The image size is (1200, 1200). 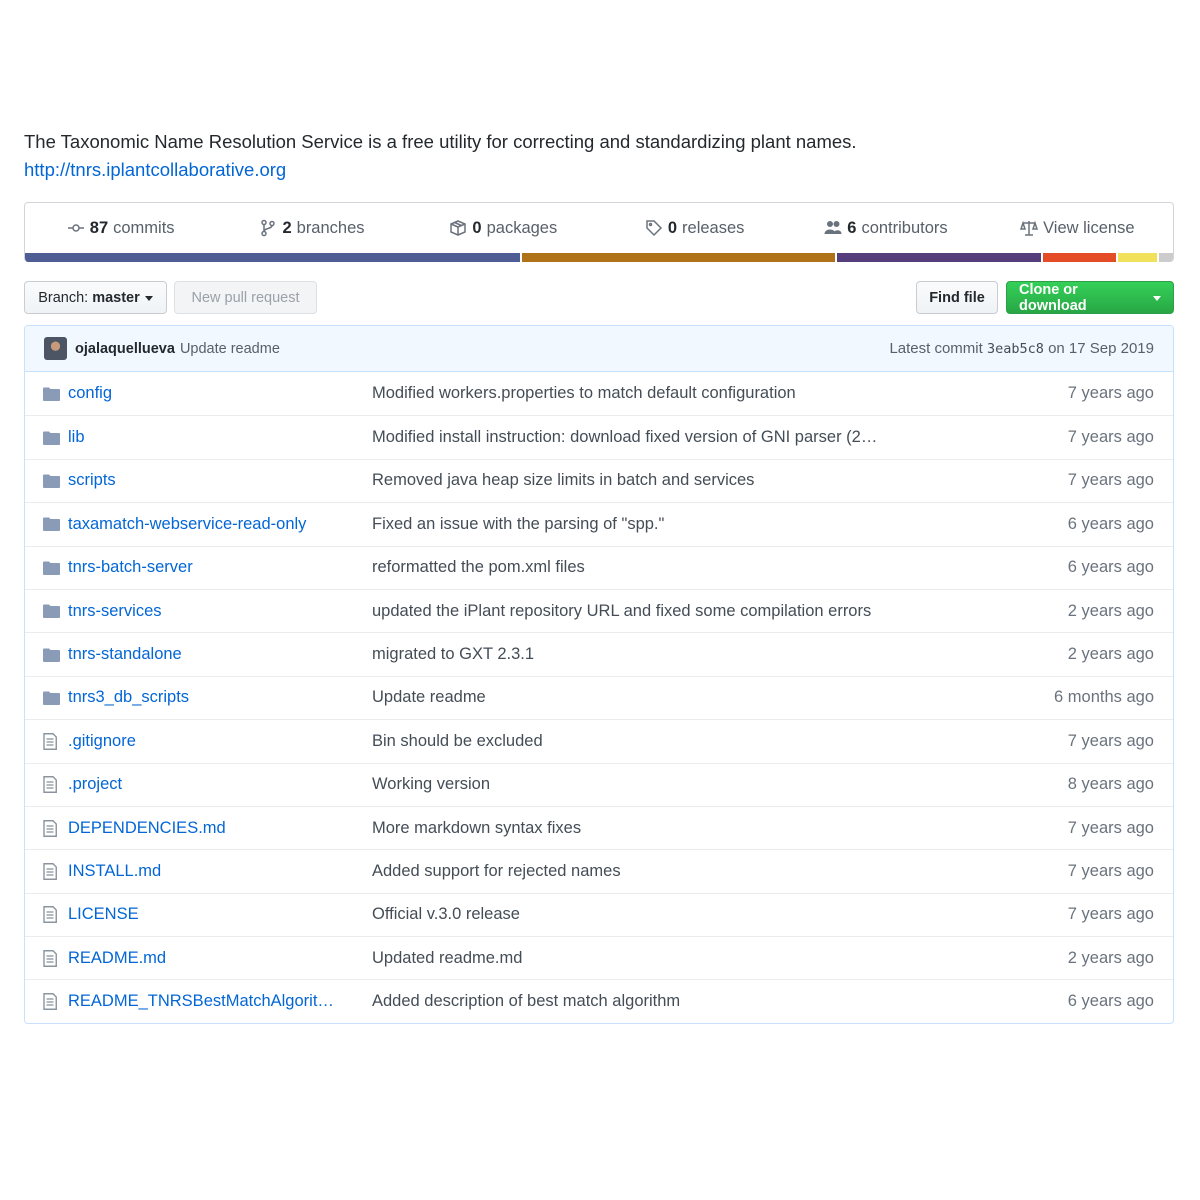 What do you see at coordinates (1104, 697) in the screenshot?
I see `commit-age: 6 months ago` at bounding box center [1104, 697].